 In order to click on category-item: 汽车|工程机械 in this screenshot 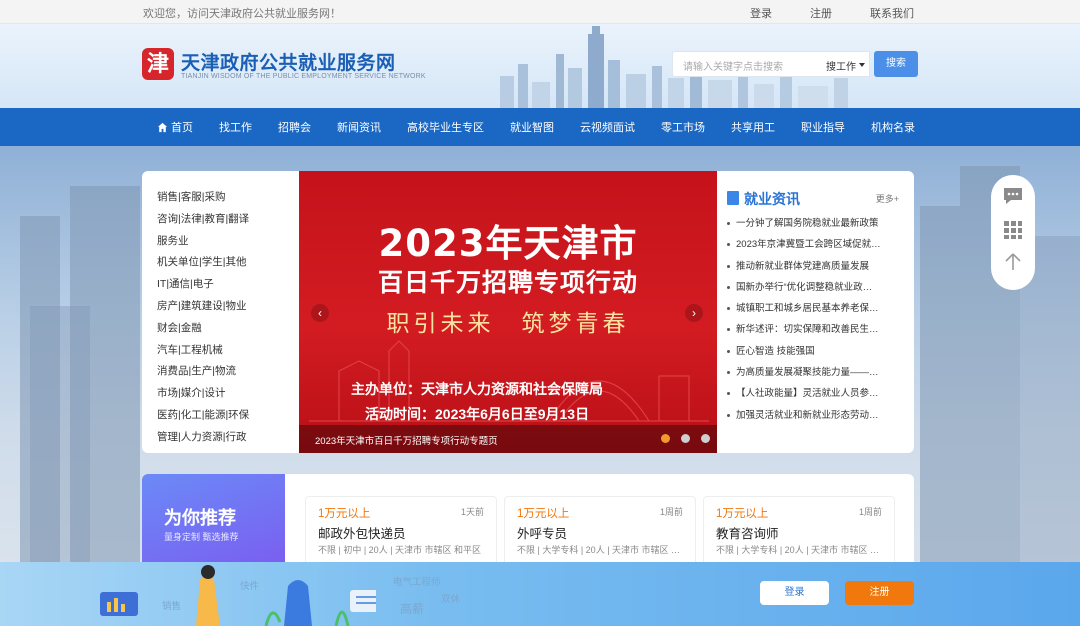, I will do `click(227, 351)`.